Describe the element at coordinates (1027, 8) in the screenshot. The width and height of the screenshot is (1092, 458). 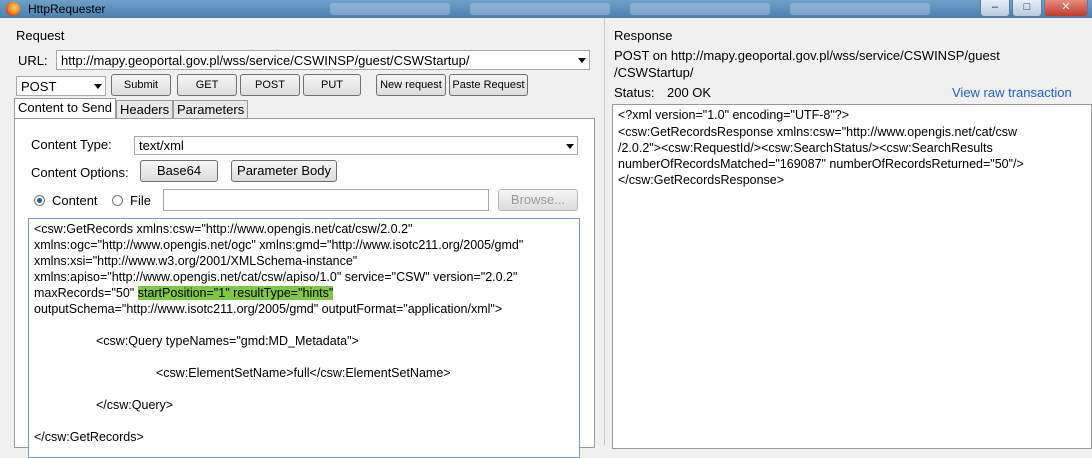
I see `maximize-button: □` at that location.